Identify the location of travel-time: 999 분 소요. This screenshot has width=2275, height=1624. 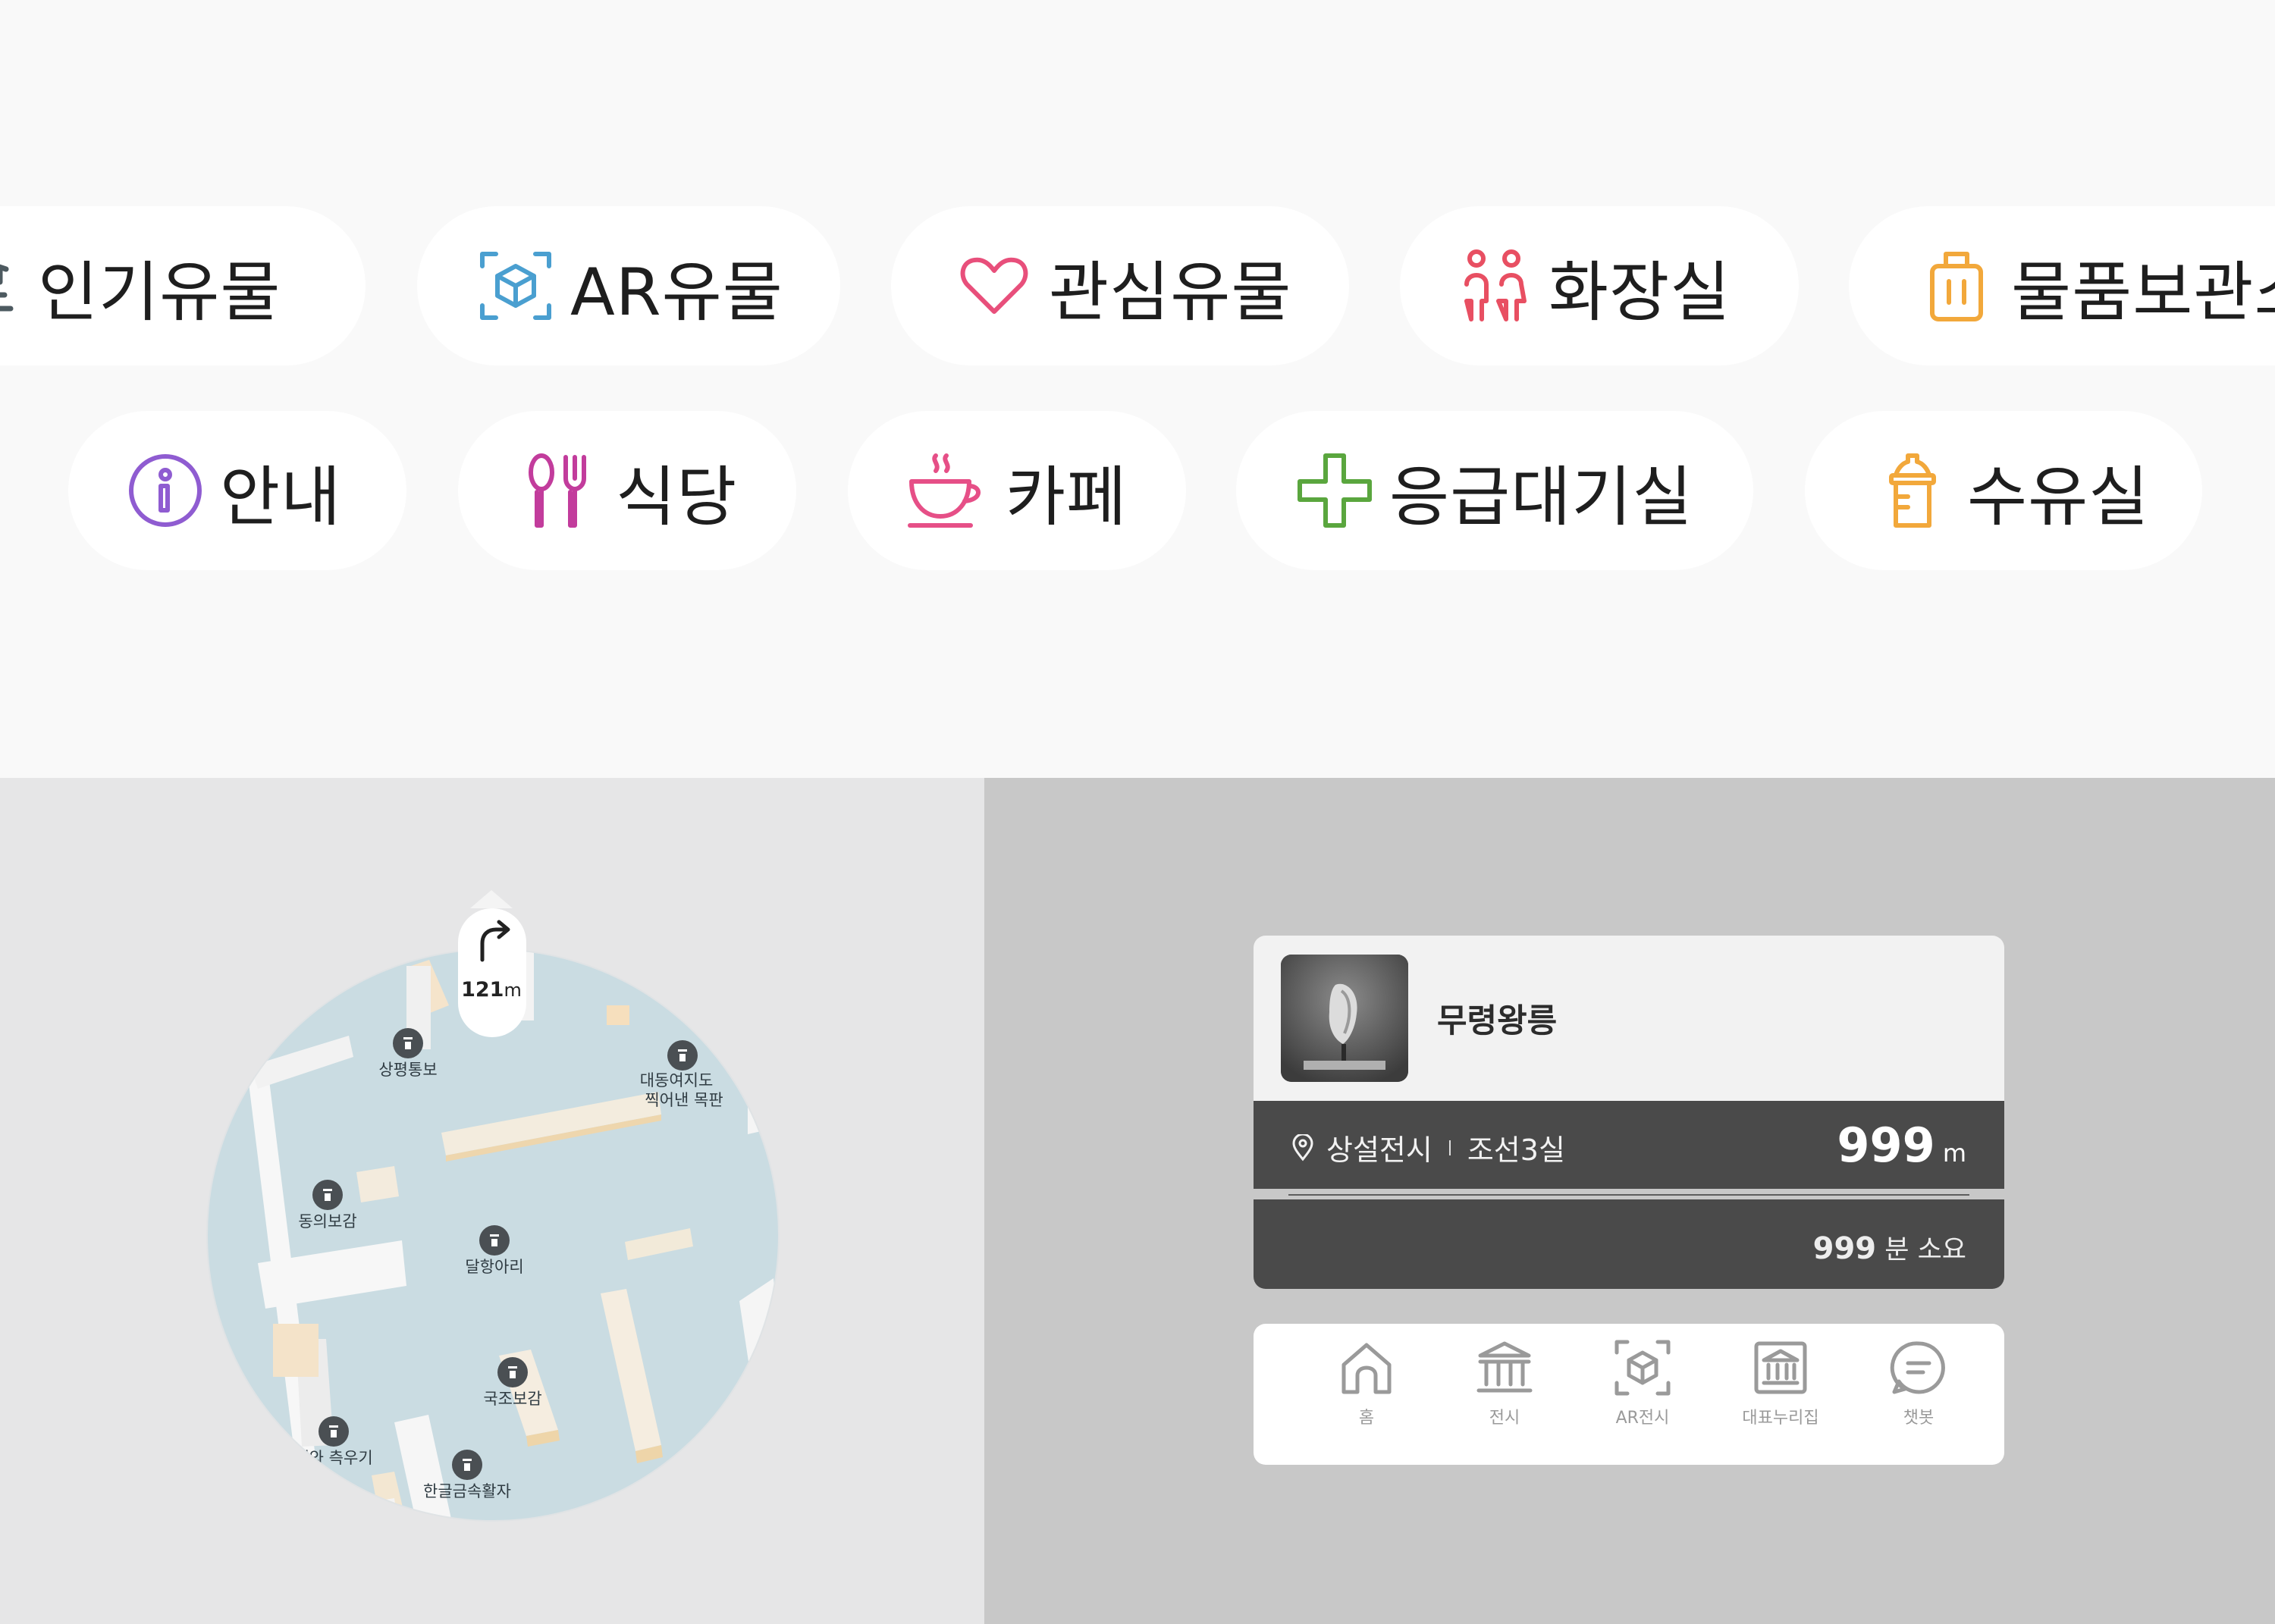
(1889, 1247).